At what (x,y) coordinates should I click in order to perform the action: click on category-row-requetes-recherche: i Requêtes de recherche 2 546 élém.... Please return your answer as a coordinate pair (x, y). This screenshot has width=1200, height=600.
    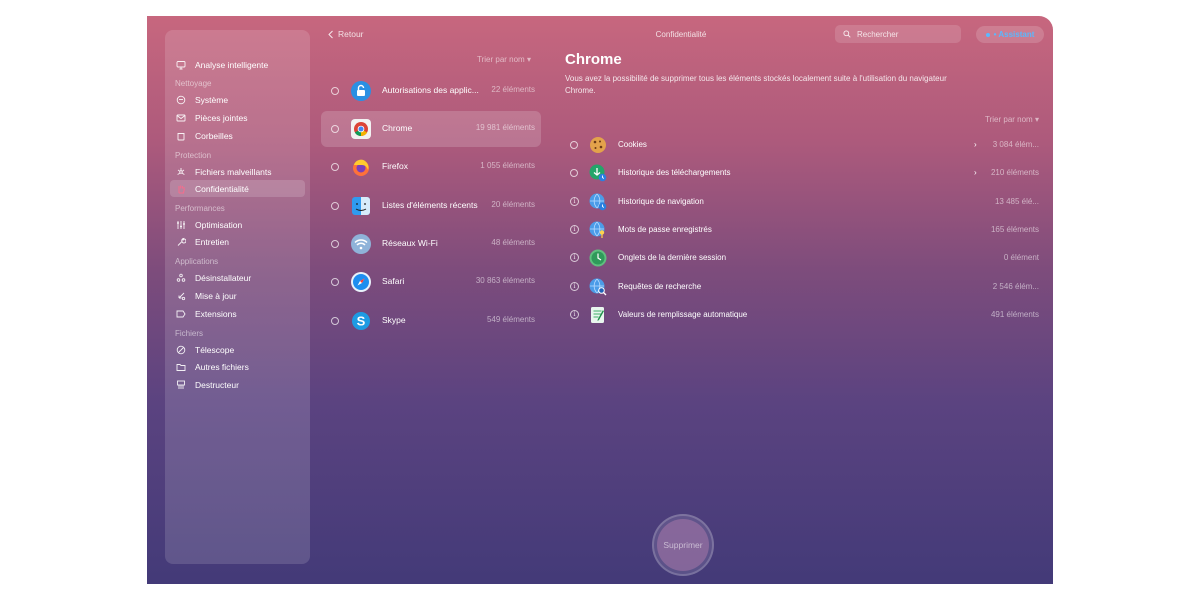
    Looking at the image, I should click on (803, 287).